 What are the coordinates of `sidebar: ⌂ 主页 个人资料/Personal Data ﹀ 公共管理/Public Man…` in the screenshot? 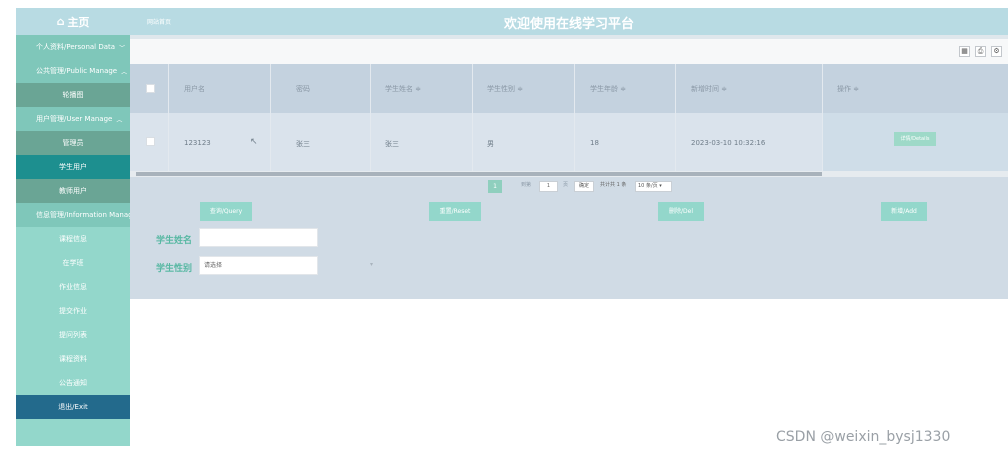 It's located at (73, 227).